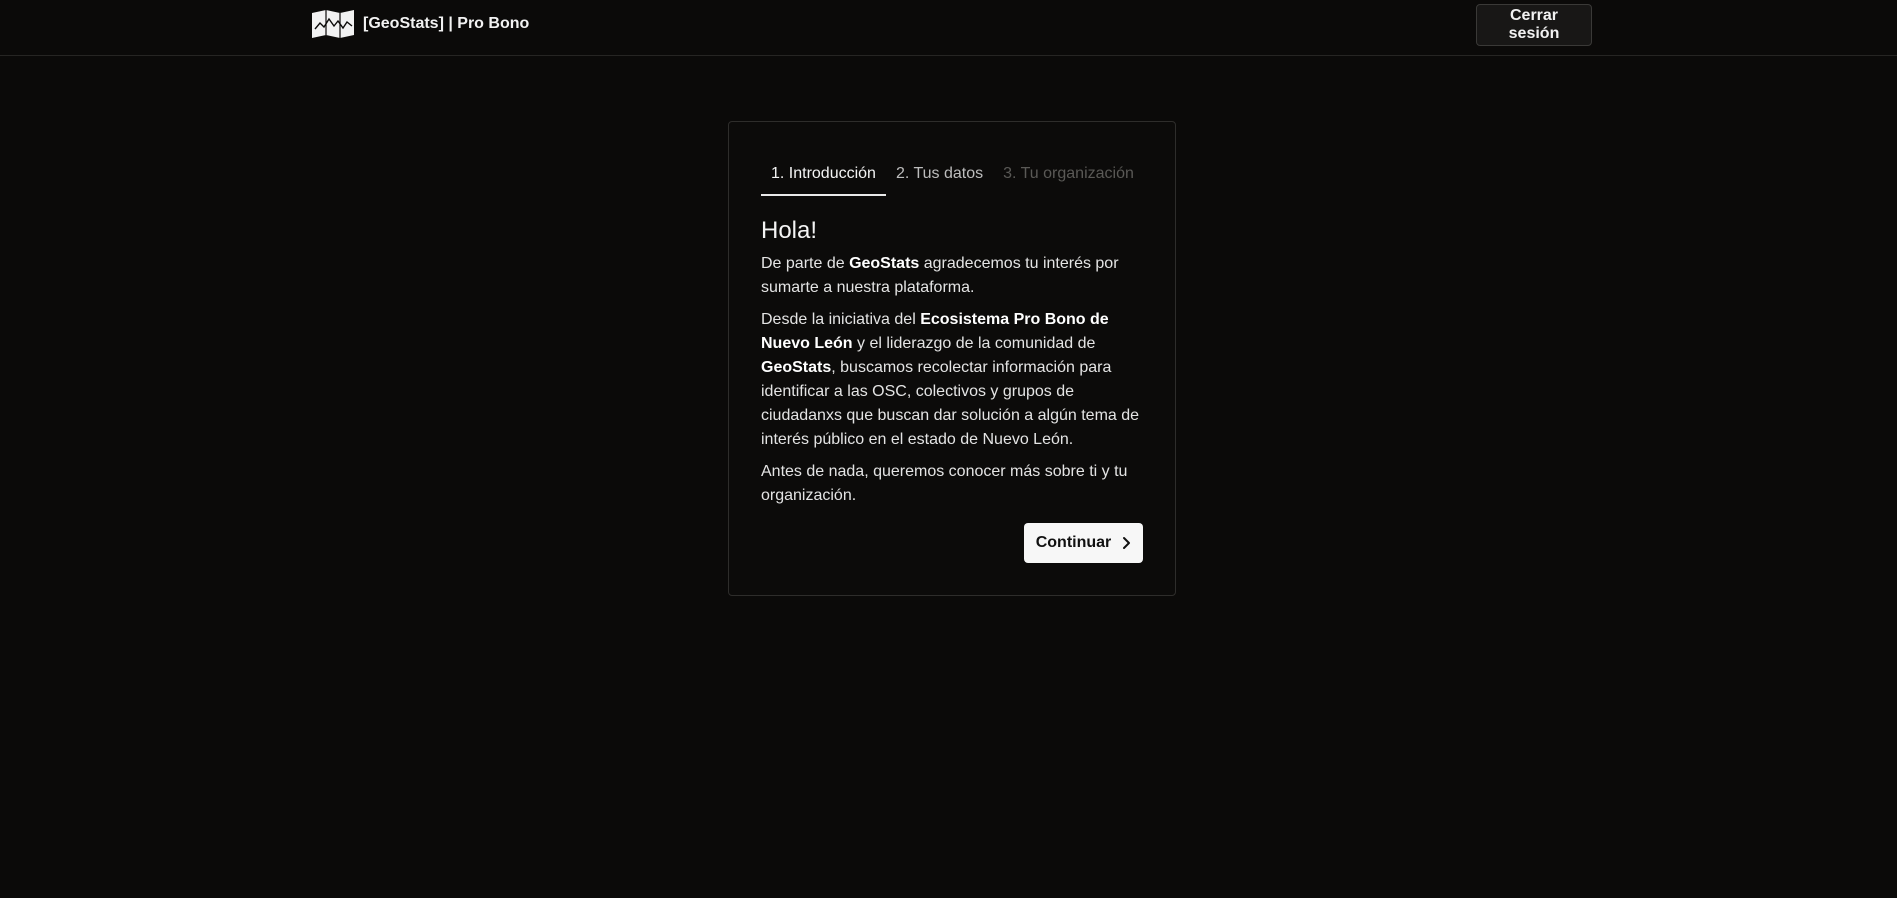 Image resolution: width=1897 pixels, height=898 pixels. What do you see at coordinates (1073, 542) in the screenshot?
I see `continue-label: Continuar` at bounding box center [1073, 542].